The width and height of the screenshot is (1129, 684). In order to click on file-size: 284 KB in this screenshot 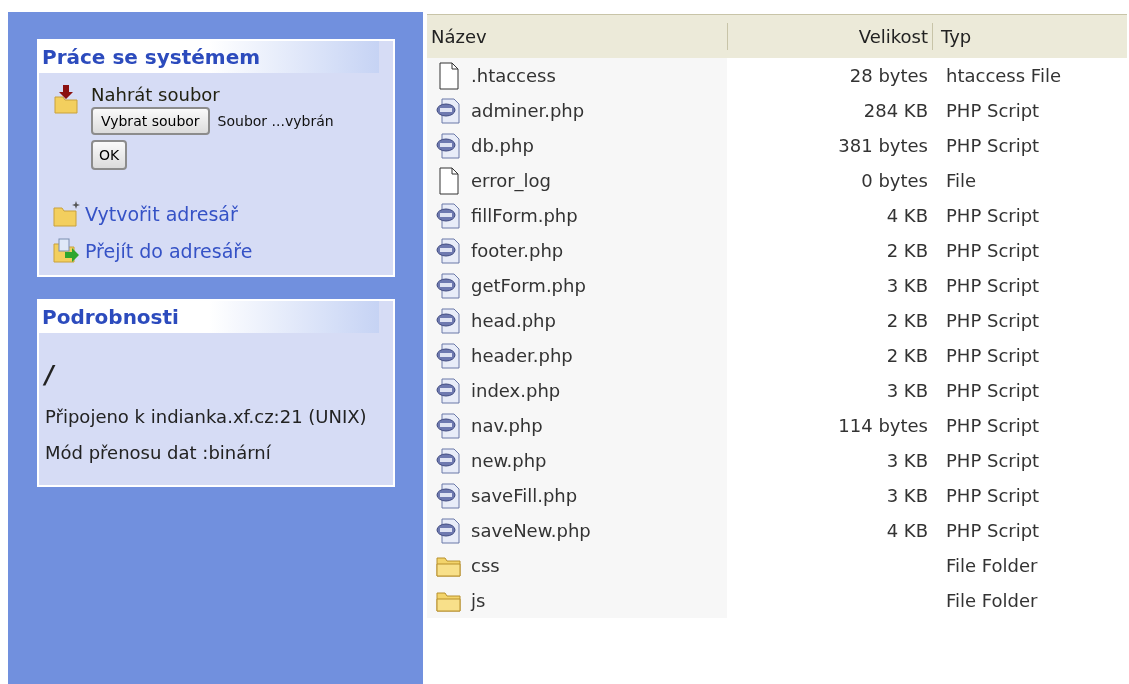, I will do `click(895, 110)`.